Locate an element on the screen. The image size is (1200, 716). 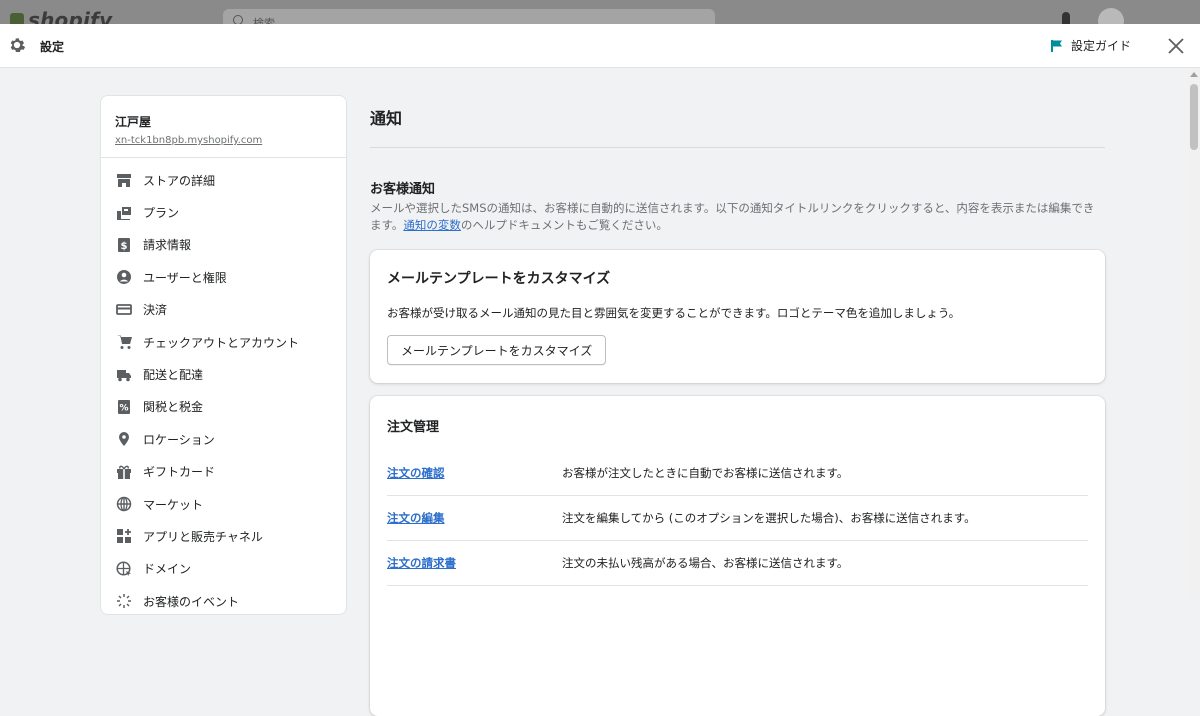
notification-variables-link: 通知の変数 is located at coordinates (432, 225).